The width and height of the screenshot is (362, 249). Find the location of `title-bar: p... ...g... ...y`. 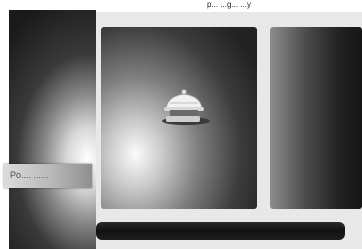

title-bar: p... ...g... ...y is located at coordinates (229, 6).